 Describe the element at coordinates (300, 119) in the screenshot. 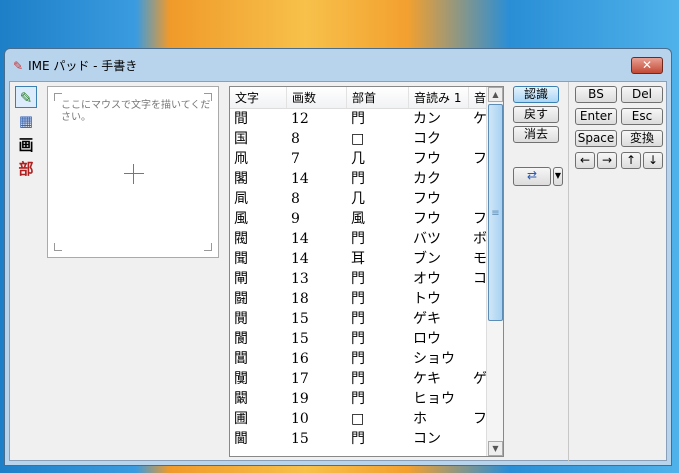

I see `cell: 12` at that location.